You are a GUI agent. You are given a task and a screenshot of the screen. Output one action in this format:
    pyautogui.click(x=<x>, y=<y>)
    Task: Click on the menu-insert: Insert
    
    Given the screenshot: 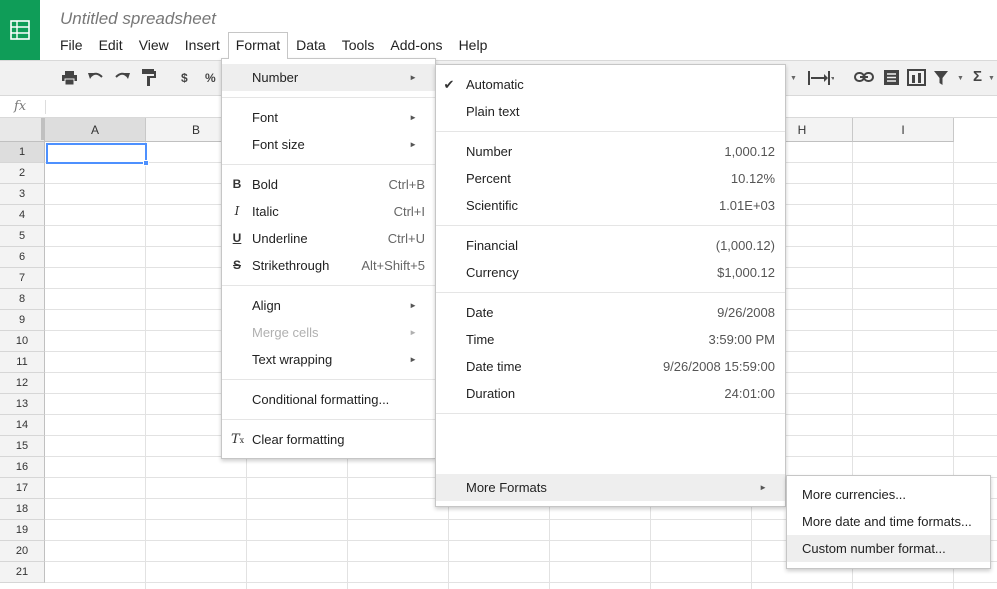 What is the action you would take?
    pyautogui.click(x=202, y=45)
    